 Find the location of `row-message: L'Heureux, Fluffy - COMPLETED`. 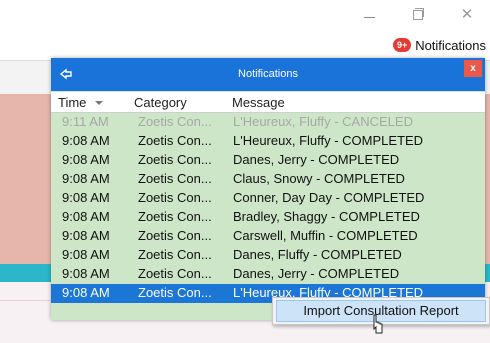

row-message: L'Heureux, Fluffy - COMPLETED is located at coordinates (328, 140).